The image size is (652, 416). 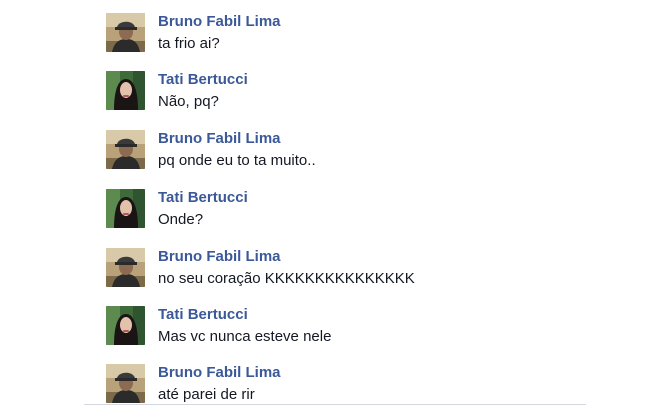 What do you see at coordinates (286, 278) in the screenshot?
I see `message-text: no seu coração KKKKKKKKKKKKKKK` at bounding box center [286, 278].